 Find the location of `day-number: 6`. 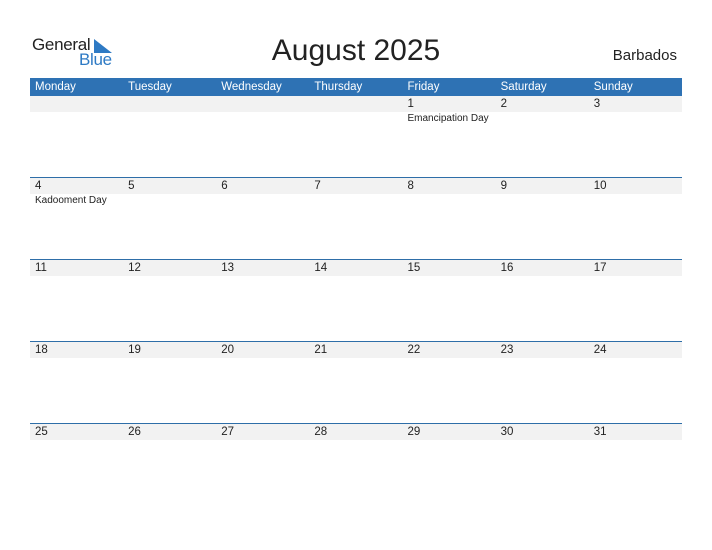

day-number: 6 is located at coordinates (224, 186).